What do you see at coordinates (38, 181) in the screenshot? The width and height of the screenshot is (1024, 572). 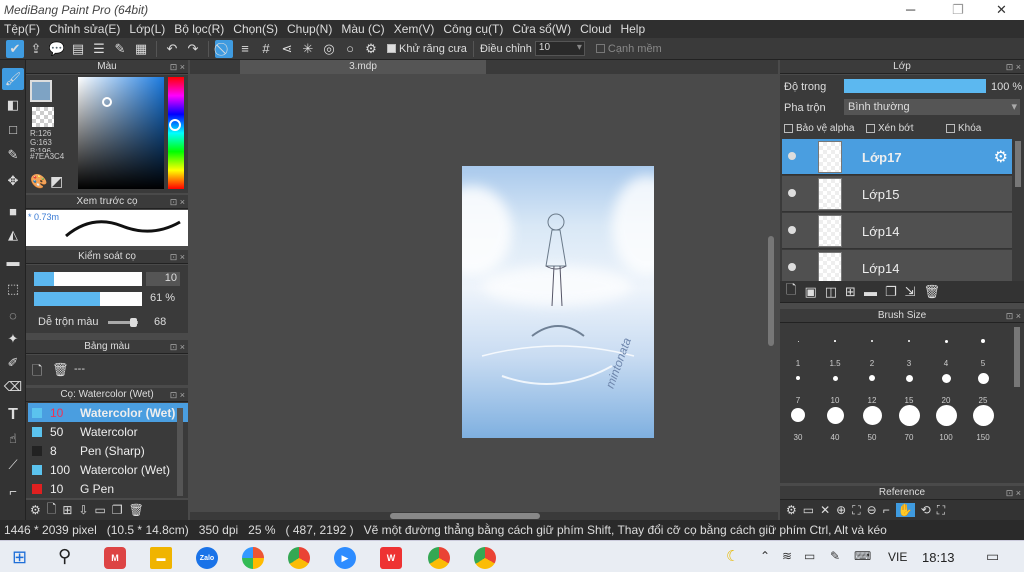 I see `palette-icon: 🎨` at bounding box center [38, 181].